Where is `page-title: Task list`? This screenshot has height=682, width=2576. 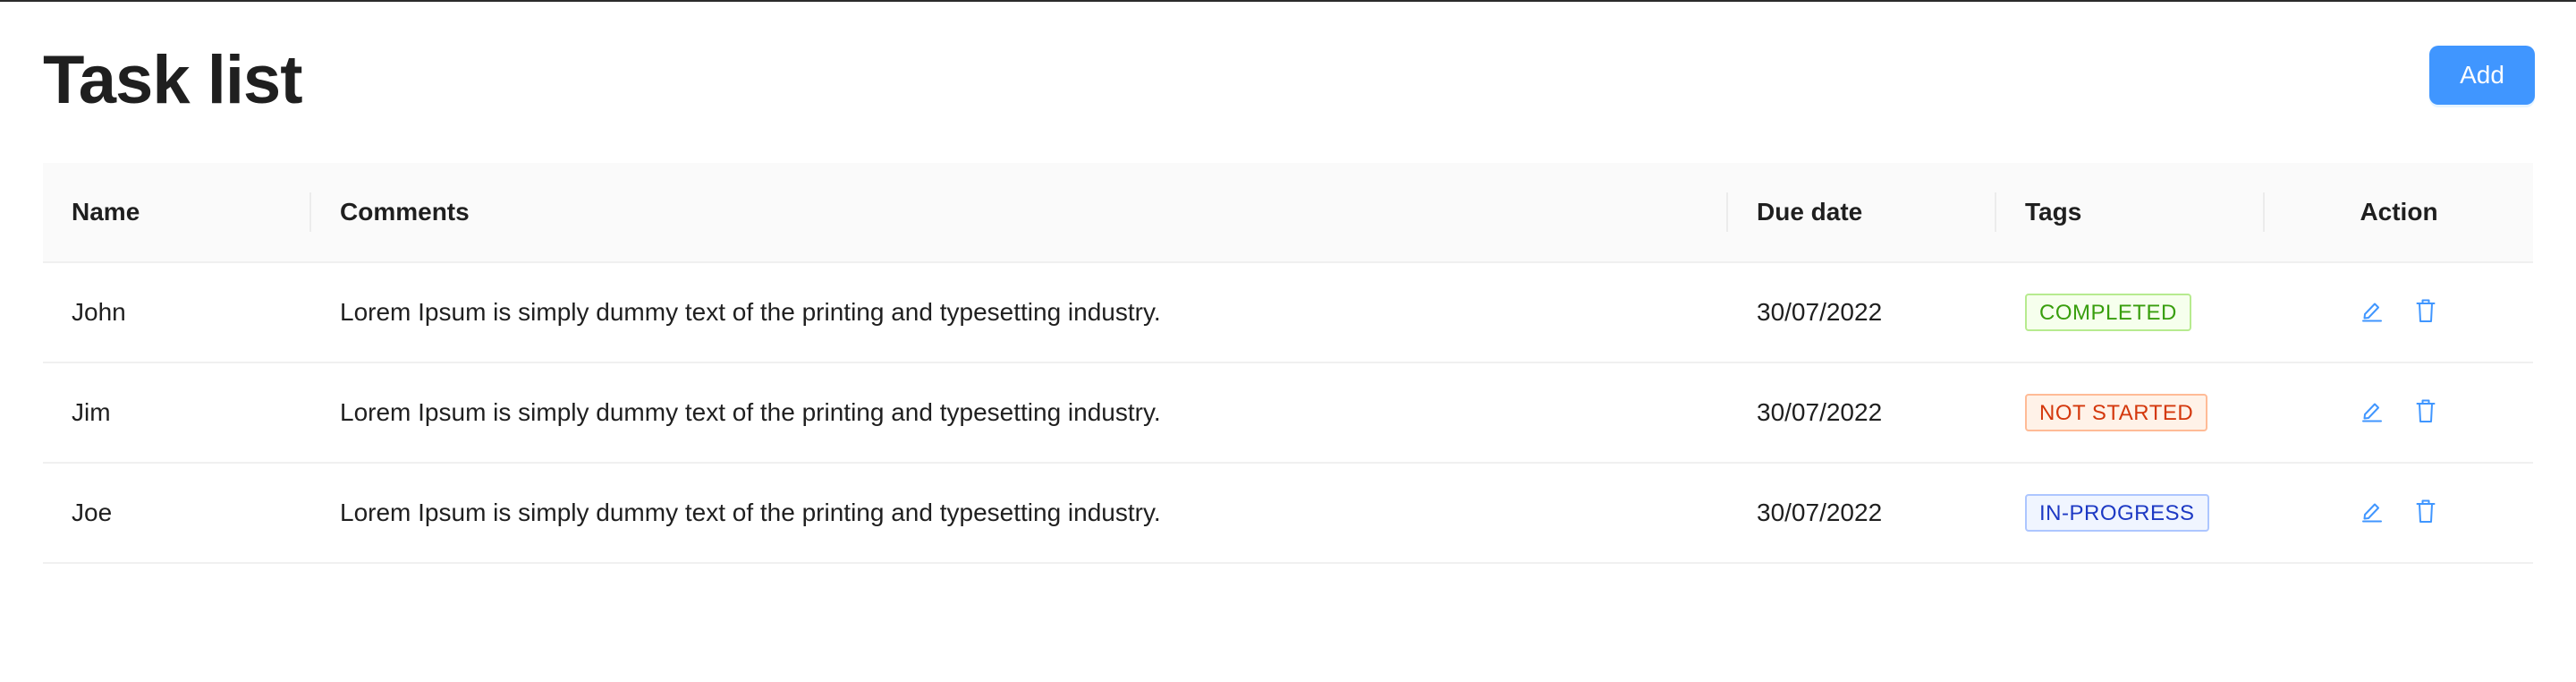
page-title: Task list is located at coordinates (173, 80).